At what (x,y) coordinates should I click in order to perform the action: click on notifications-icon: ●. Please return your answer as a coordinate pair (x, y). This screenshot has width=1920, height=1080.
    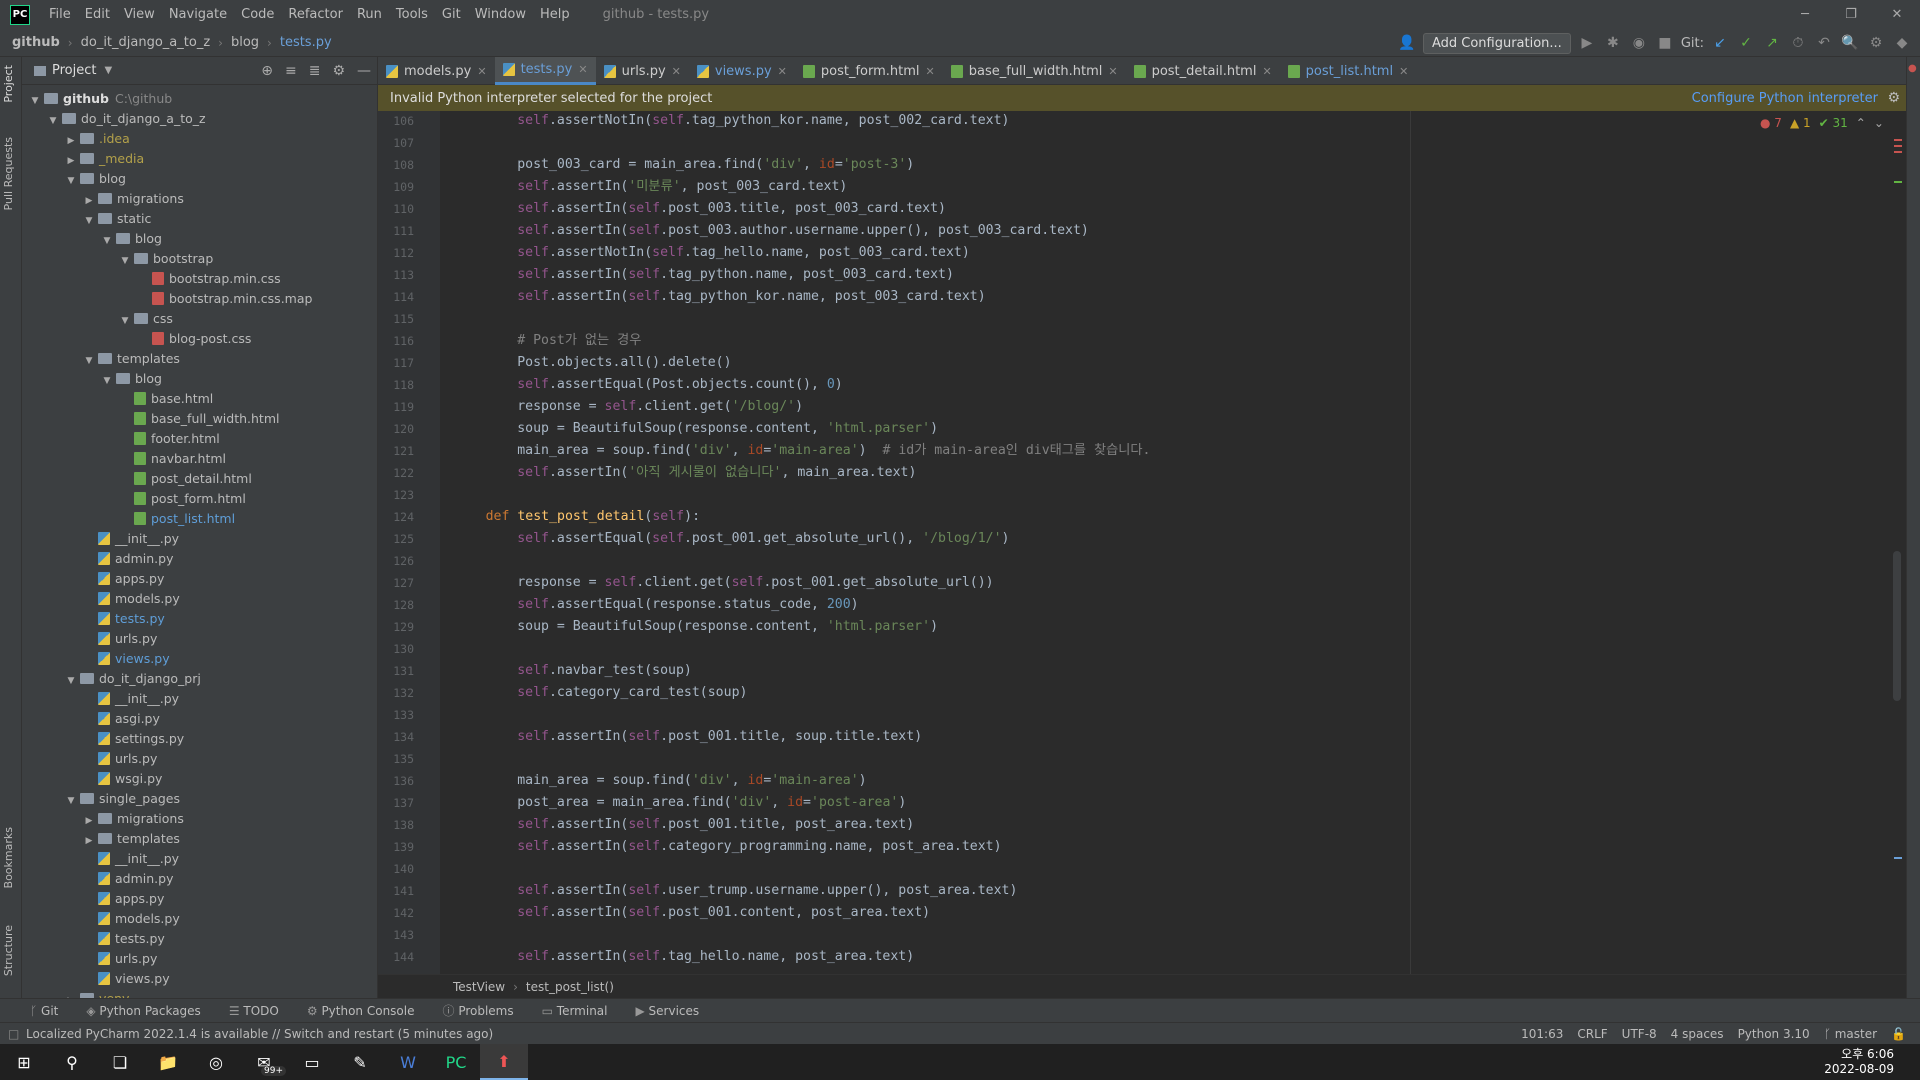
    Looking at the image, I should click on (1912, 68).